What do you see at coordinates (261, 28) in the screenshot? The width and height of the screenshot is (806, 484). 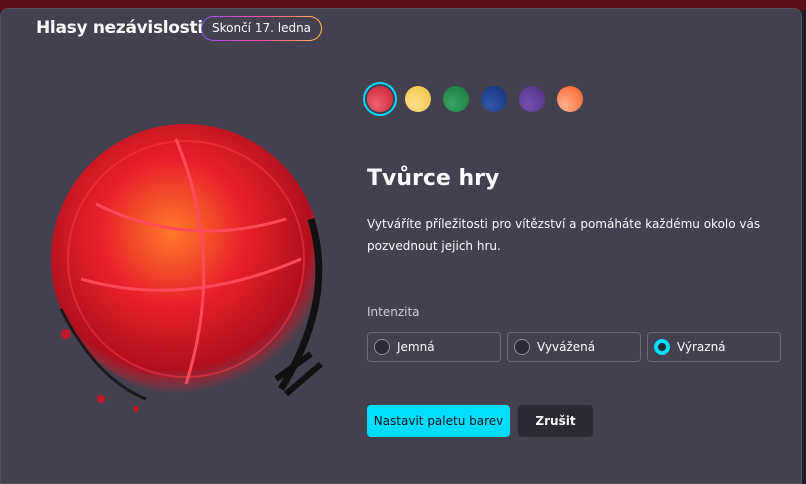 I see `expiry-badge: Skončí 17. ledna` at bounding box center [261, 28].